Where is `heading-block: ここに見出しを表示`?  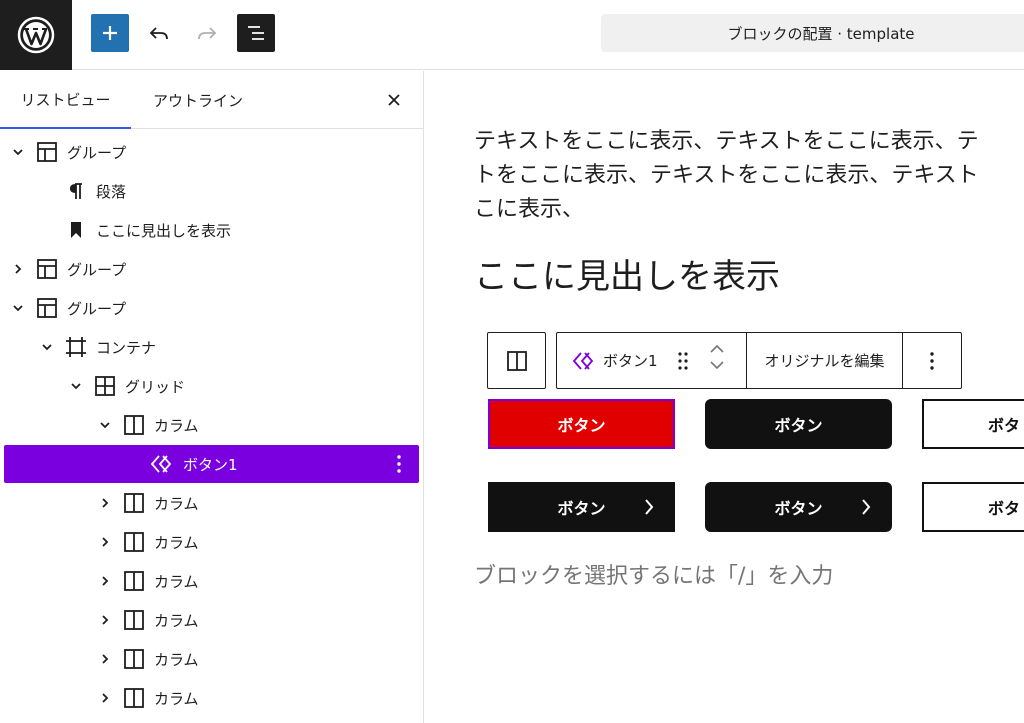 heading-block: ここに見出しを表示 is located at coordinates (627, 277).